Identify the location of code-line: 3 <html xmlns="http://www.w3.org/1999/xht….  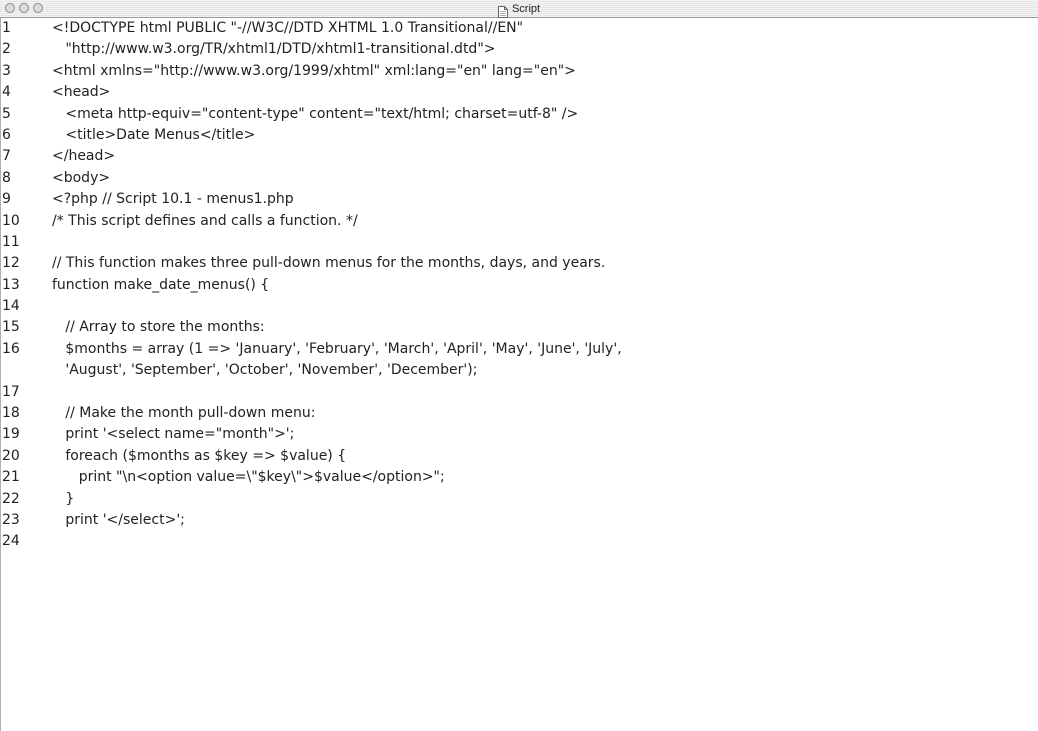
(519, 71).